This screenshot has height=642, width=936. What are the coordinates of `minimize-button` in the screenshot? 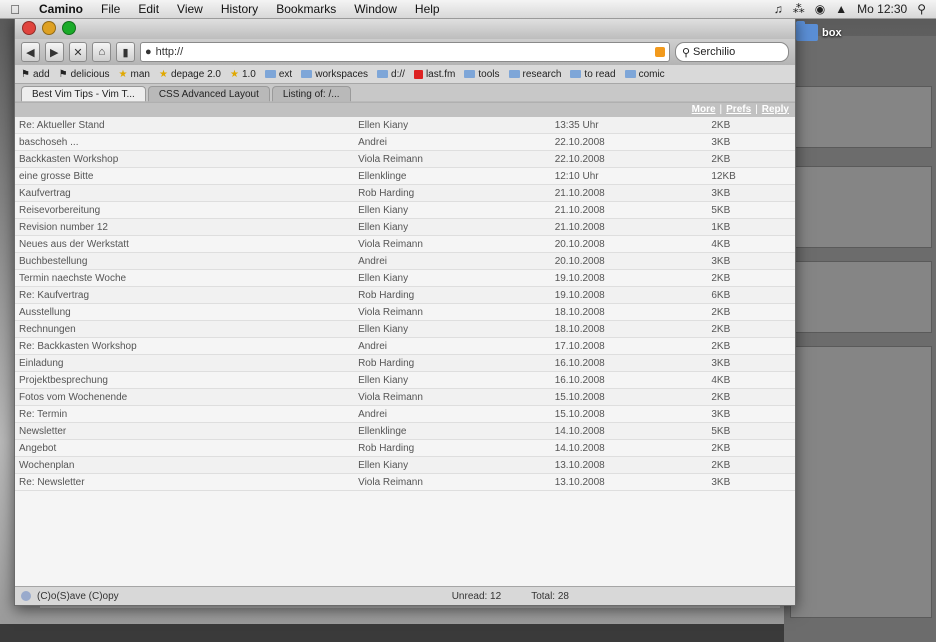 It's located at (49, 28).